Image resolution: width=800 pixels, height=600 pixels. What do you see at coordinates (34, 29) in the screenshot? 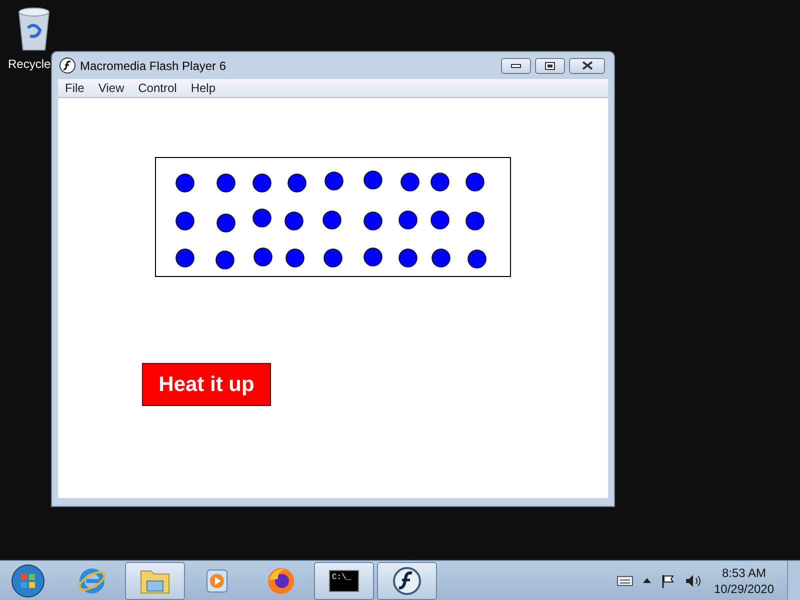
I see `trash-bin-icon` at bounding box center [34, 29].